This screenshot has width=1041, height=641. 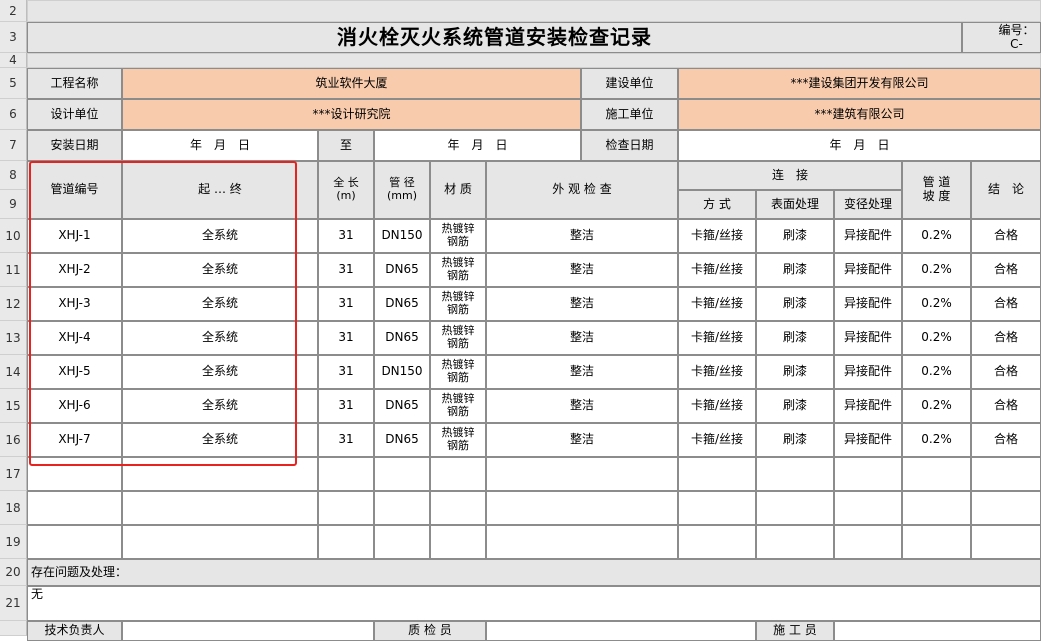 I want to click on row-header: 5, so click(x=13, y=83).